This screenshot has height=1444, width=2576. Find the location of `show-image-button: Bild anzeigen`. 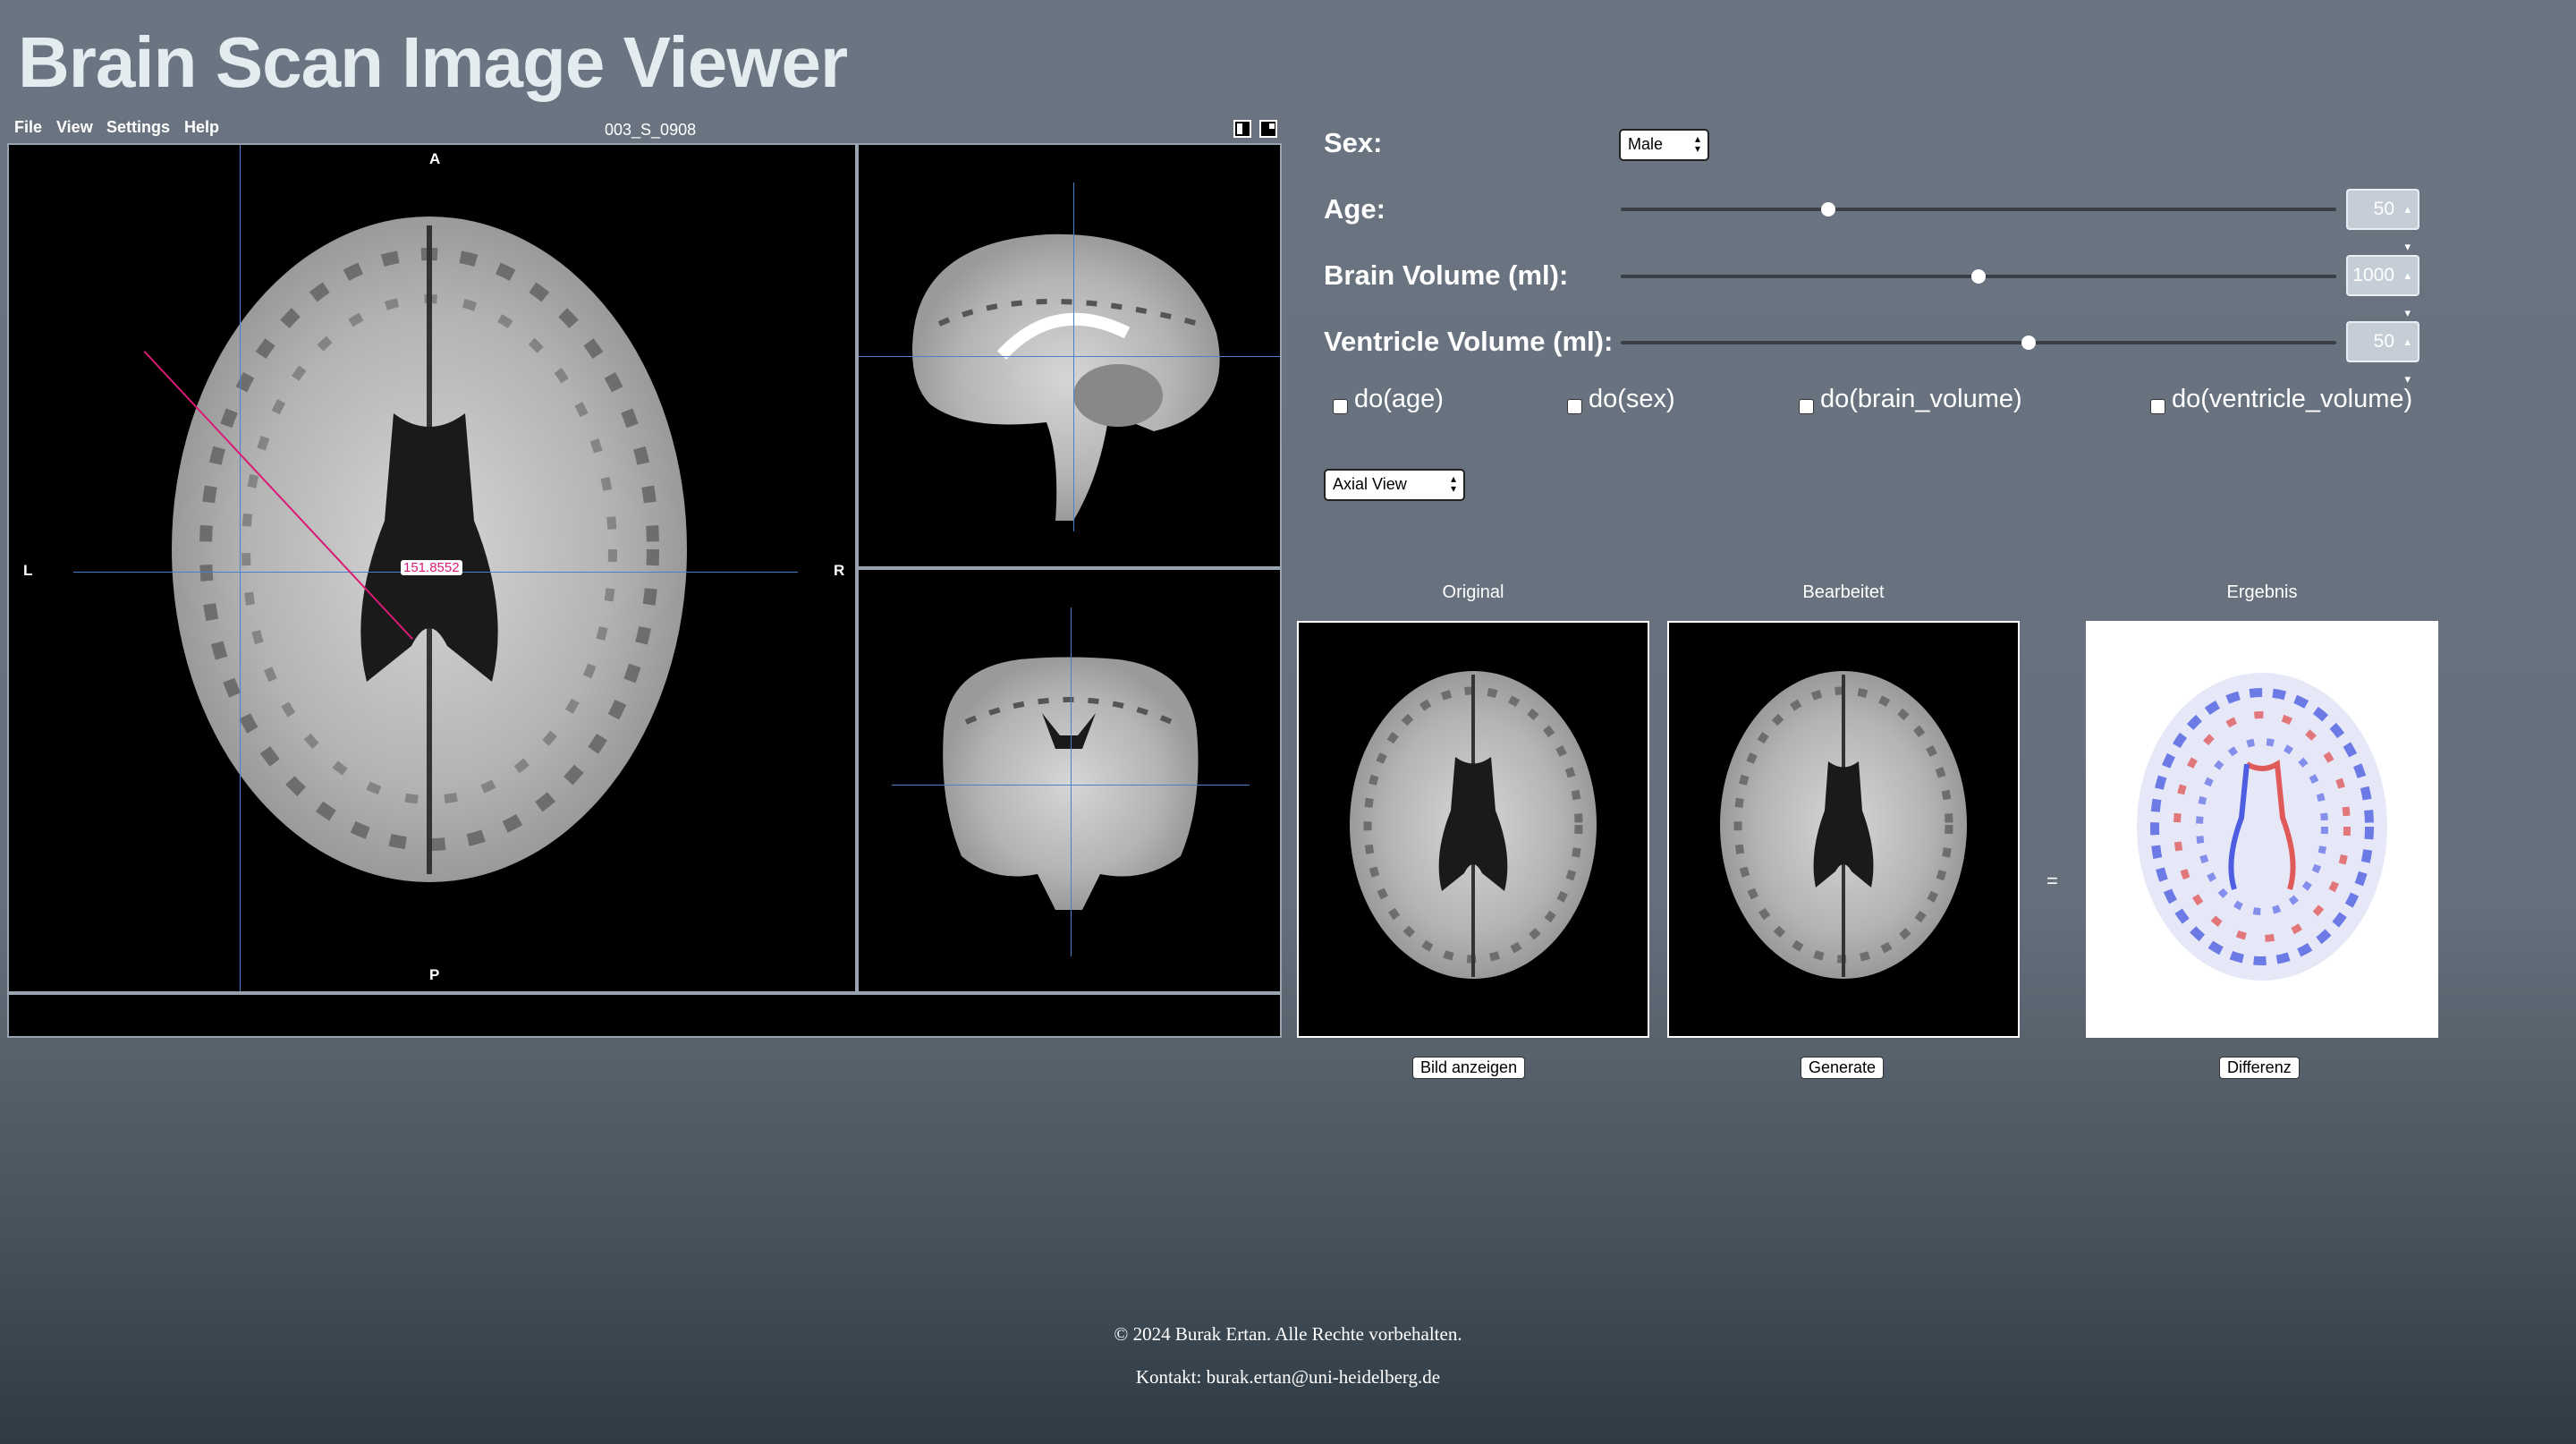

show-image-button: Bild anzeigen is located at coordinates (1469, 1068).